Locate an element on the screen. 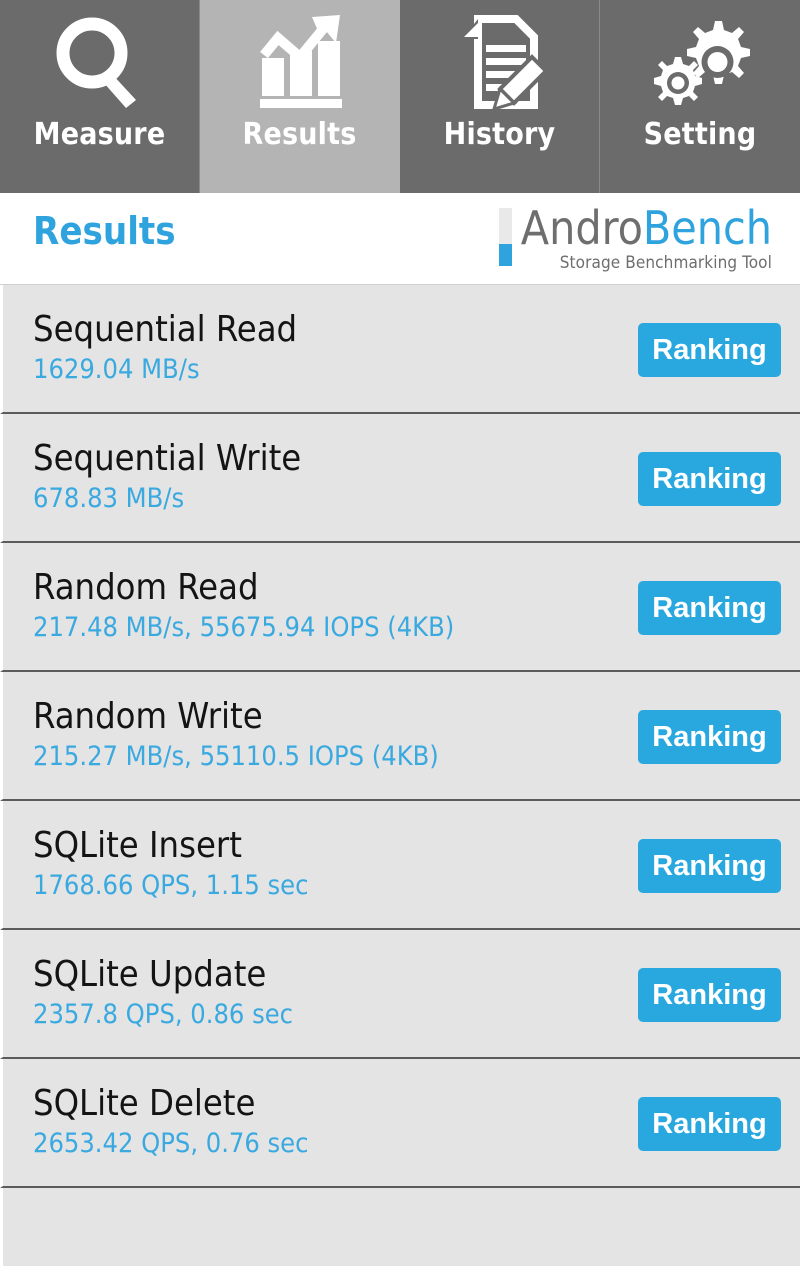 Image resolution: width=800 pixels, height=1266 pixels. result-row: SQLite Update 2357.8 QPS, 0.86 sec Ranking is located at coordinates (400, 994).